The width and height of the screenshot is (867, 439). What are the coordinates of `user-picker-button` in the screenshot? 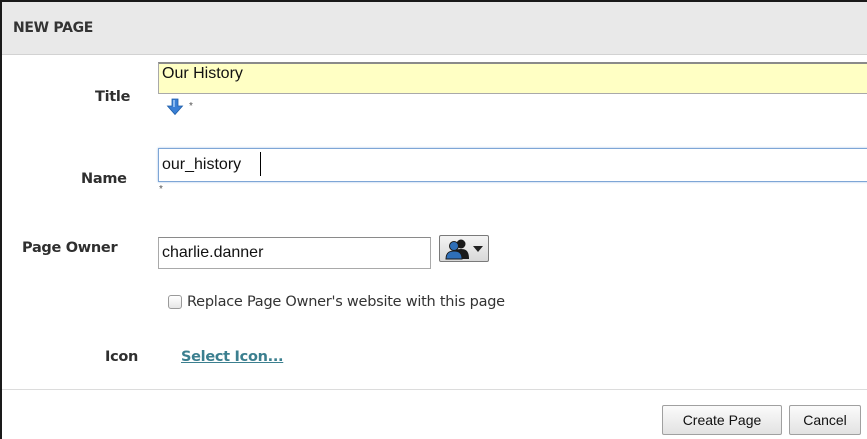 It's located at (464, 248).